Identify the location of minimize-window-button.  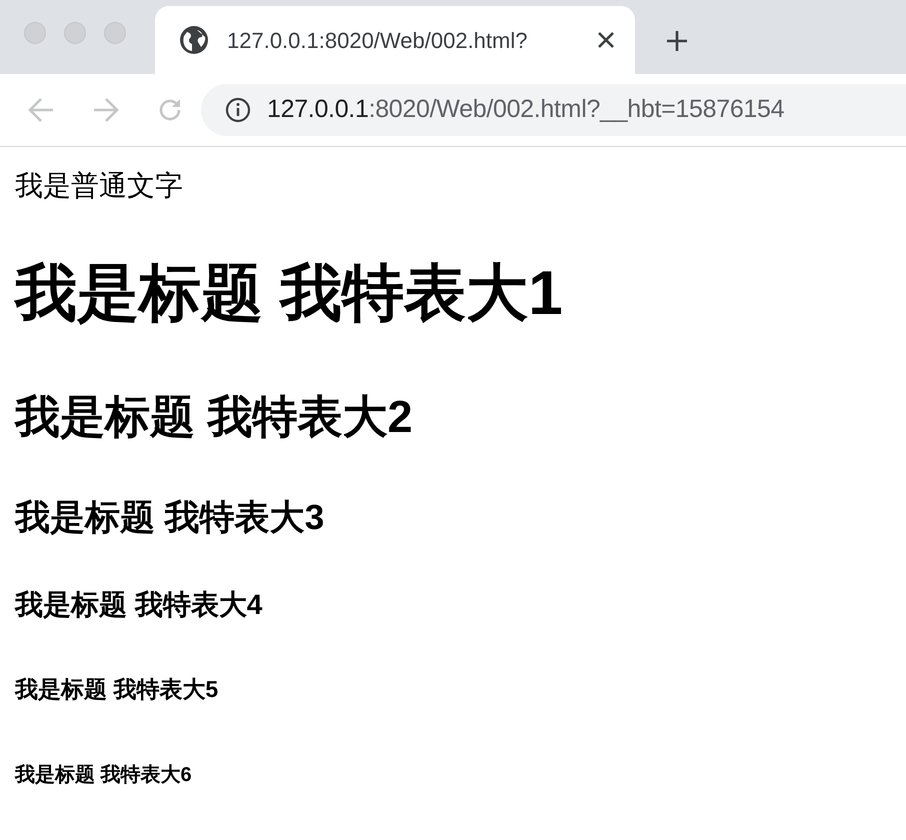
(75, 33).